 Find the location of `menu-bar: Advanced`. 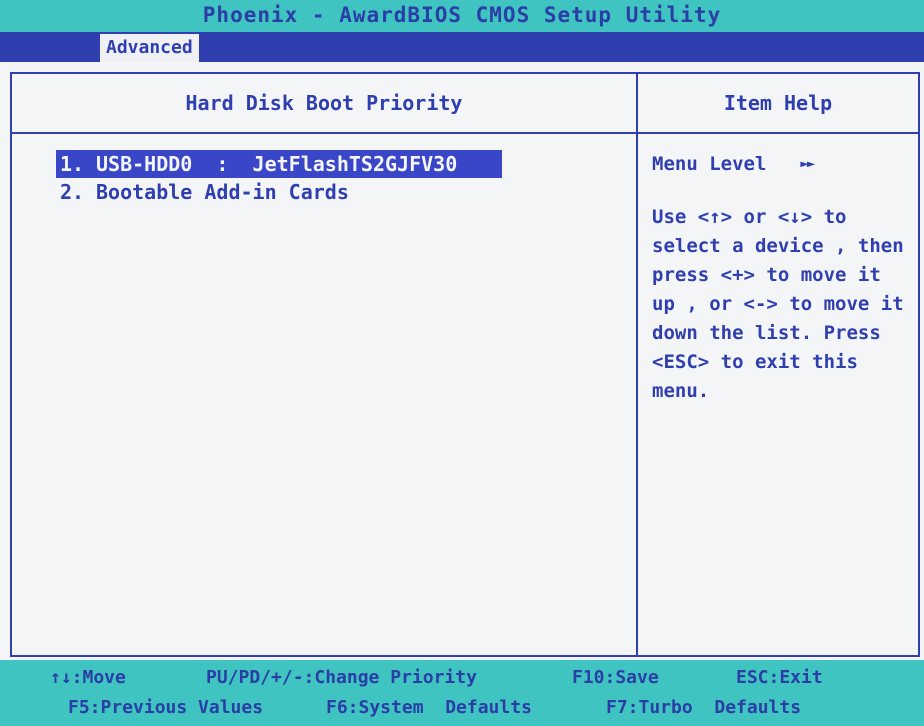

menu-bar: Advanced is located at coordinates (462, 47).